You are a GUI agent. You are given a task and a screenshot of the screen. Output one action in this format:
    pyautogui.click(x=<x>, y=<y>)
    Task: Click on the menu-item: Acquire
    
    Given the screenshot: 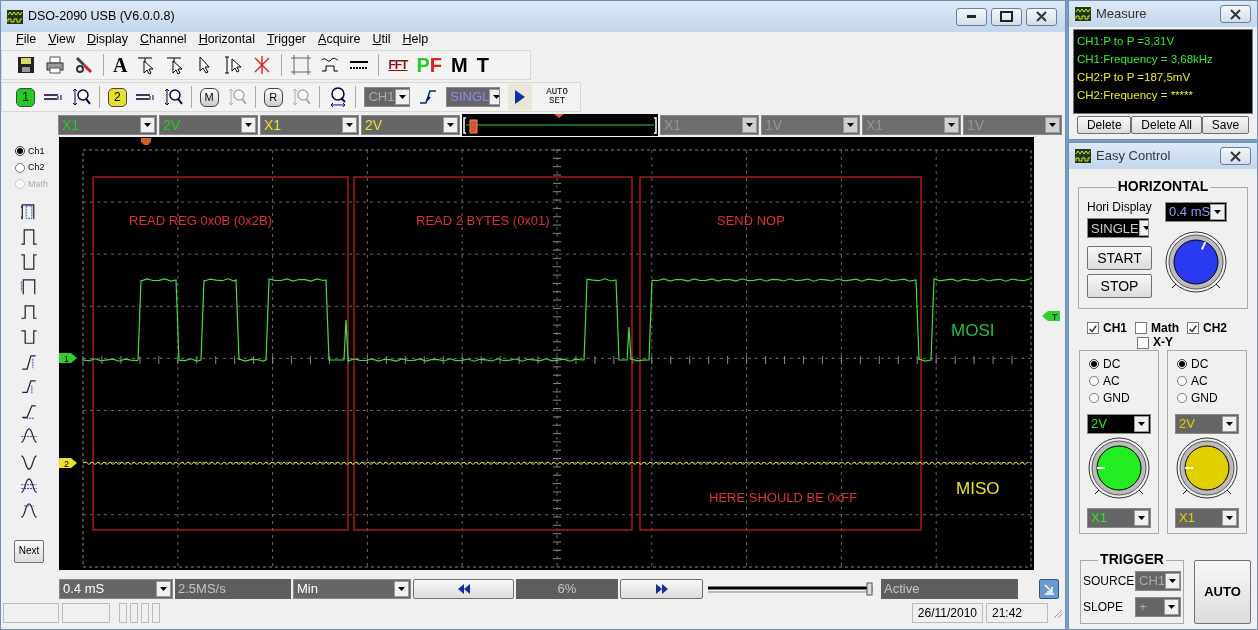 What is the action you would take?
    pyautogui.click(x=339, y=40)
    